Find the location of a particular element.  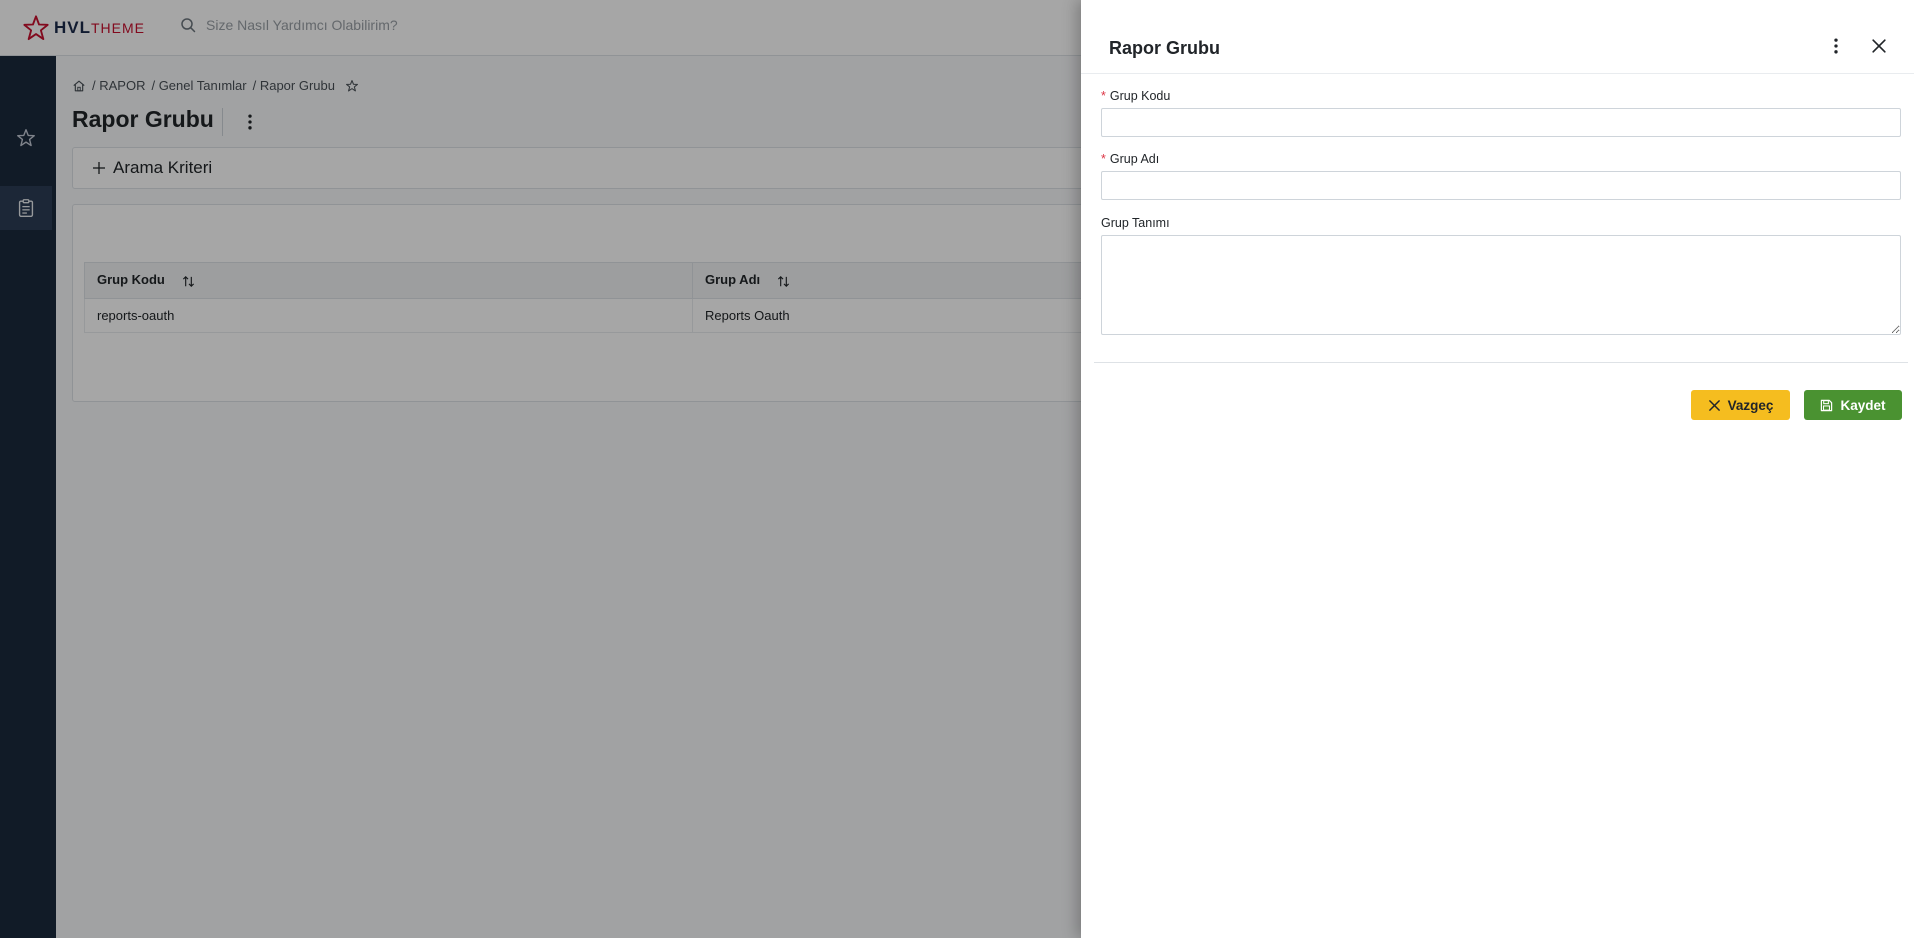

more-vertical-icon is located at coordinates (1836, 46).